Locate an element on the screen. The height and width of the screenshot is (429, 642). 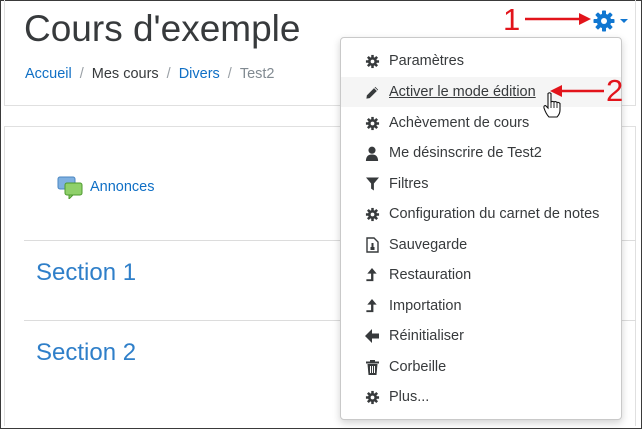
menu-item-label: Sauvegarde is located at coordinates (428, 245).